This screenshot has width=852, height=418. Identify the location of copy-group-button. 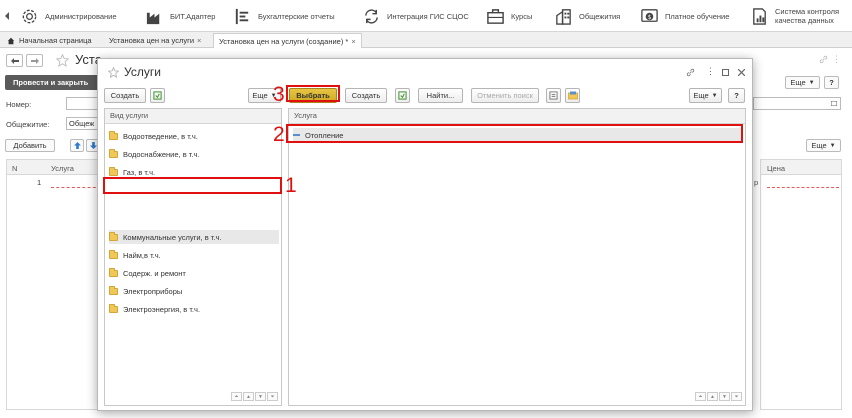
(157, 95).